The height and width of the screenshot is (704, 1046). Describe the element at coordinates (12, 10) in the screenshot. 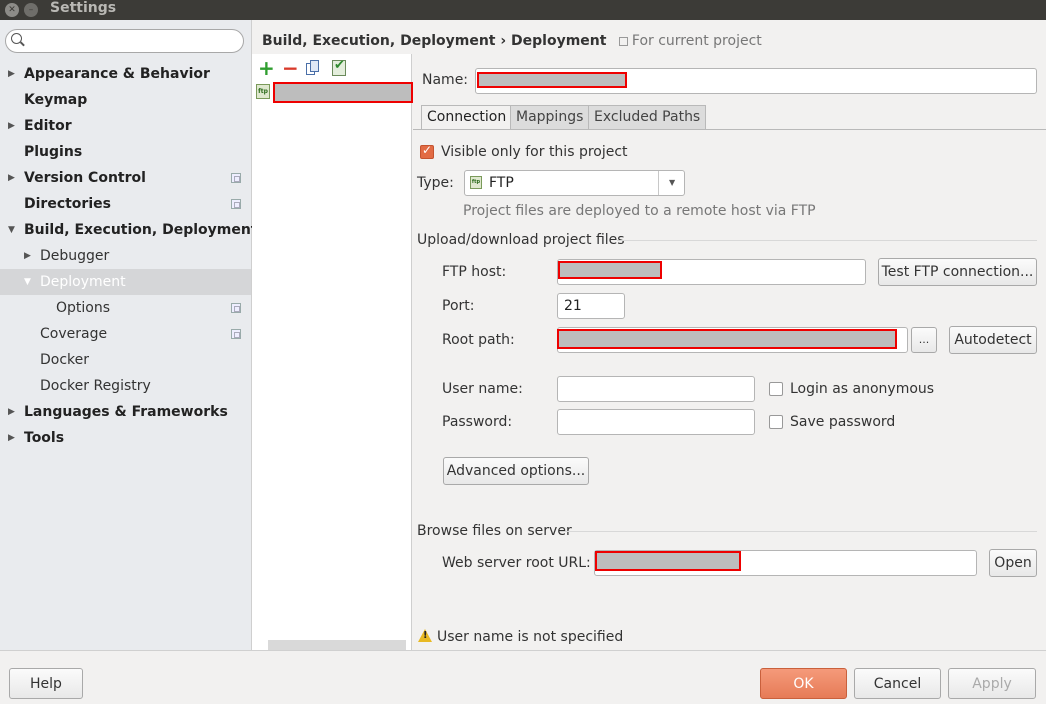

I see `close-window-icon: ✕` at that location.